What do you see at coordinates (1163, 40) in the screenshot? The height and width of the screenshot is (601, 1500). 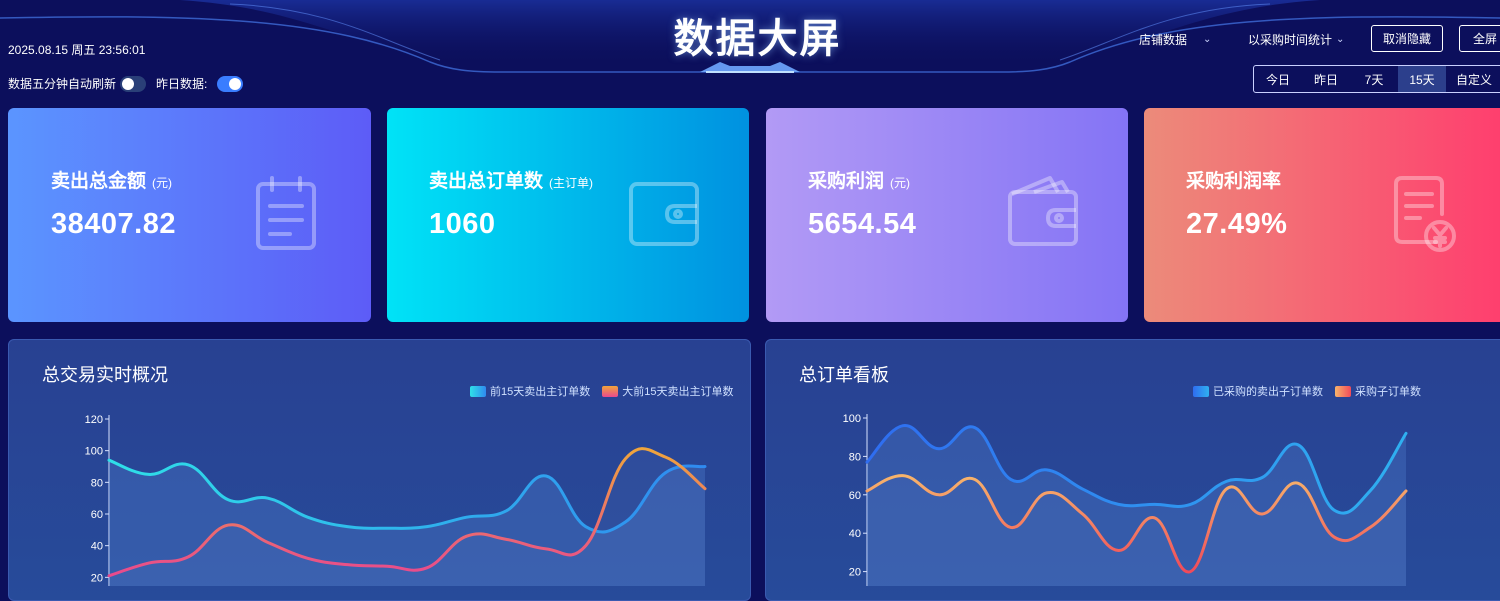 I see `store-dropdown-label: 店铺数据` at bounding box center [1163, 40].